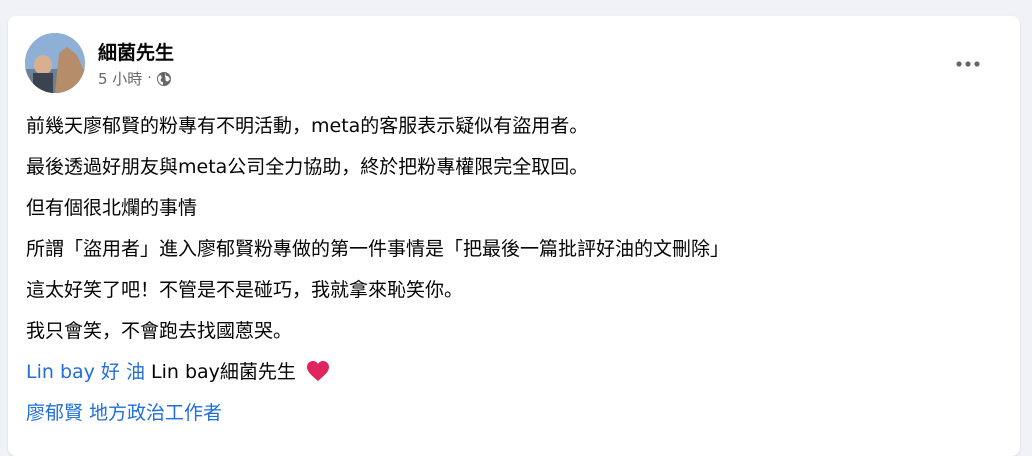  I want to click on post-text-line: 前幾天廖郁賢的粉專有不明活動，meta的客服表示疑似有盜用者。, so click(307, 126).